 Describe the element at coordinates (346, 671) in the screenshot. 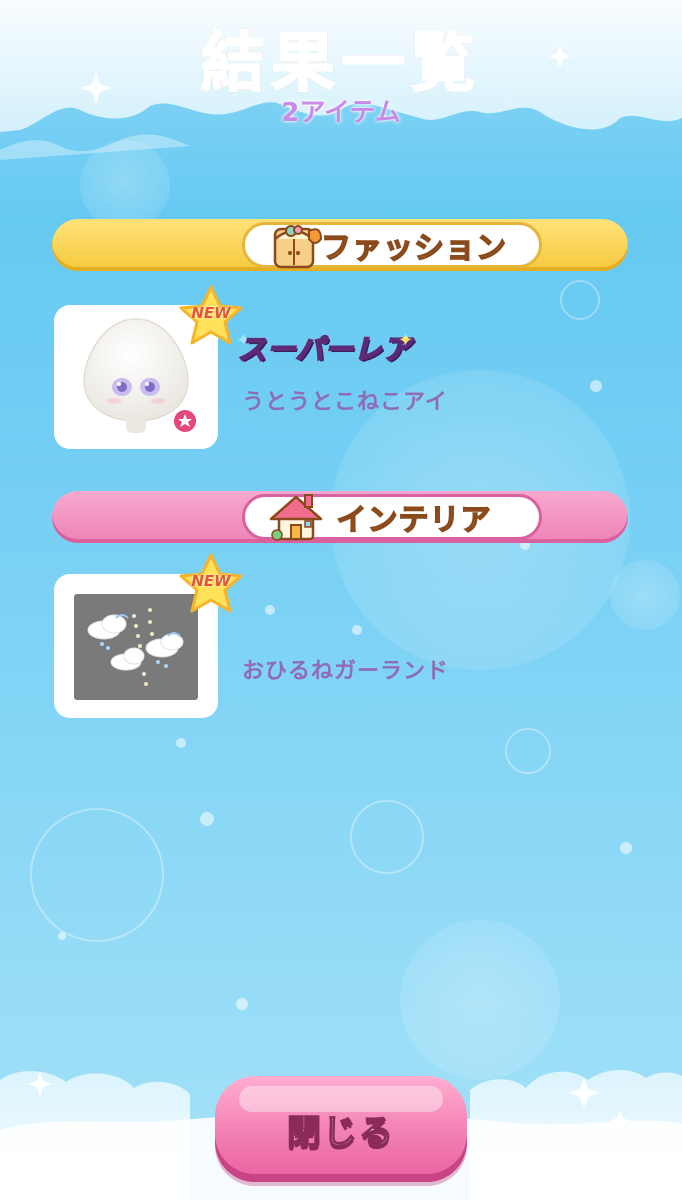

I see `item-name: おひるねガーランド` at that location.